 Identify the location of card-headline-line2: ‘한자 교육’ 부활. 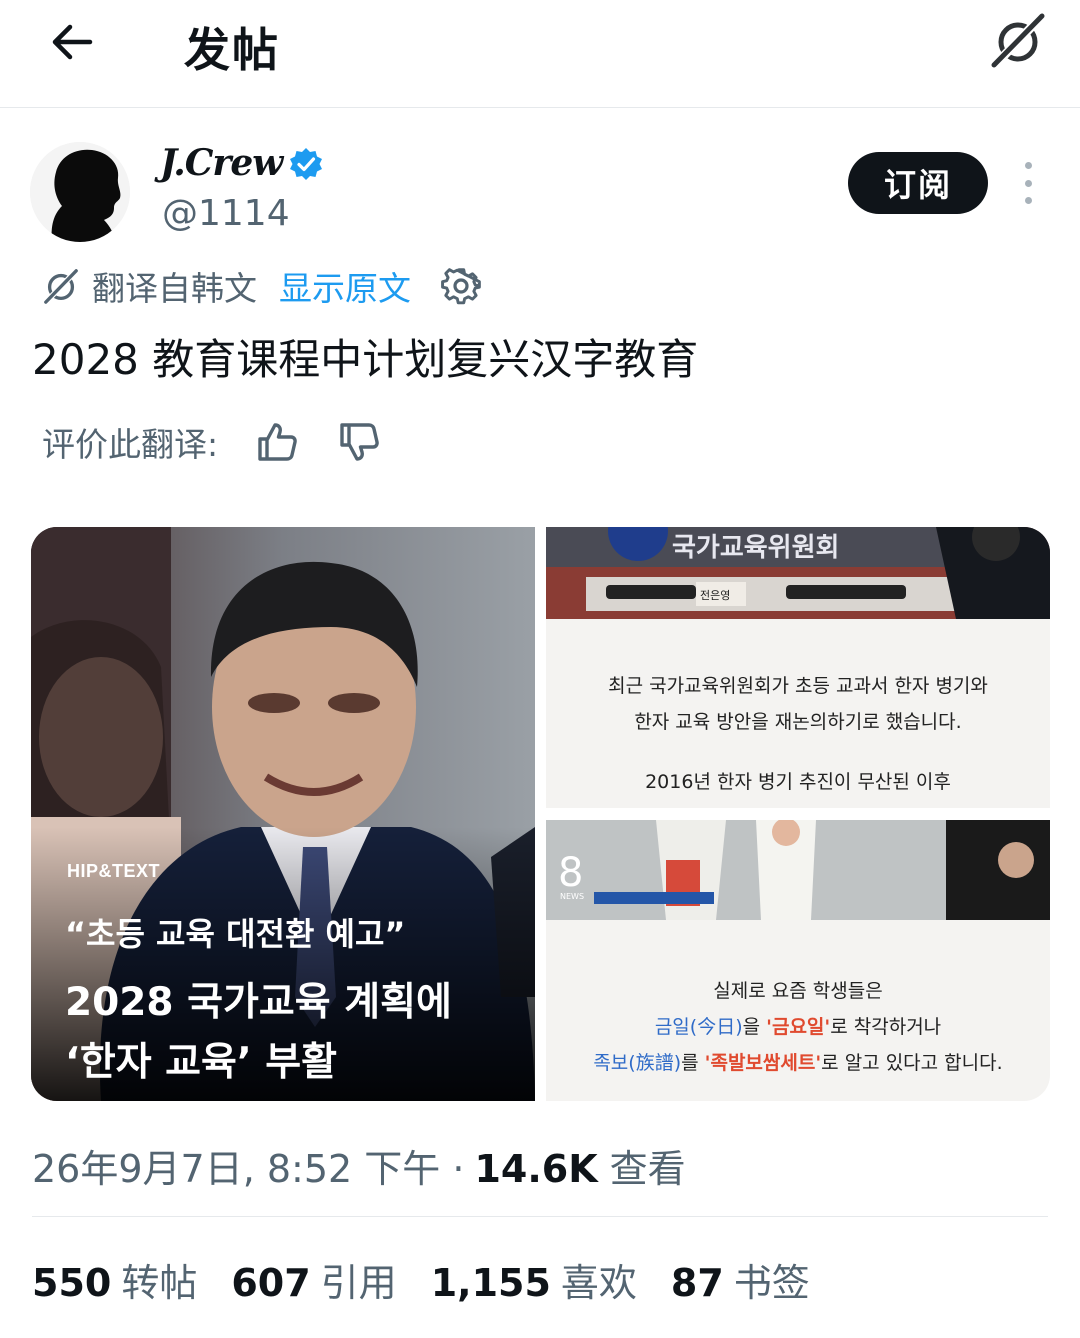
(201, 1062).